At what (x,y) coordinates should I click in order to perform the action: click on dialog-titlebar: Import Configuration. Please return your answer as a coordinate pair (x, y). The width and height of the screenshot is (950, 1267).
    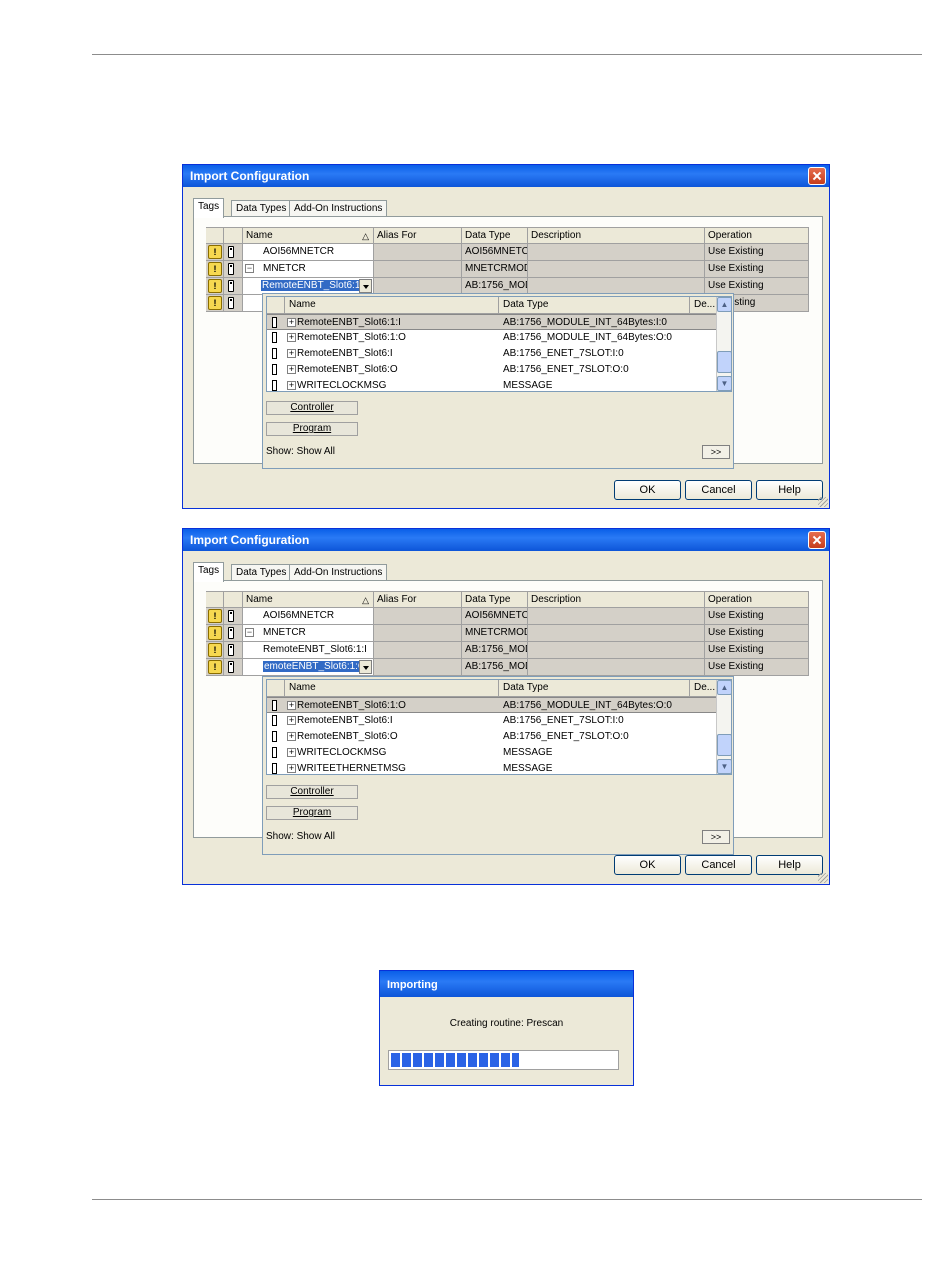
    Looking at the image, I should click on (506, 176).